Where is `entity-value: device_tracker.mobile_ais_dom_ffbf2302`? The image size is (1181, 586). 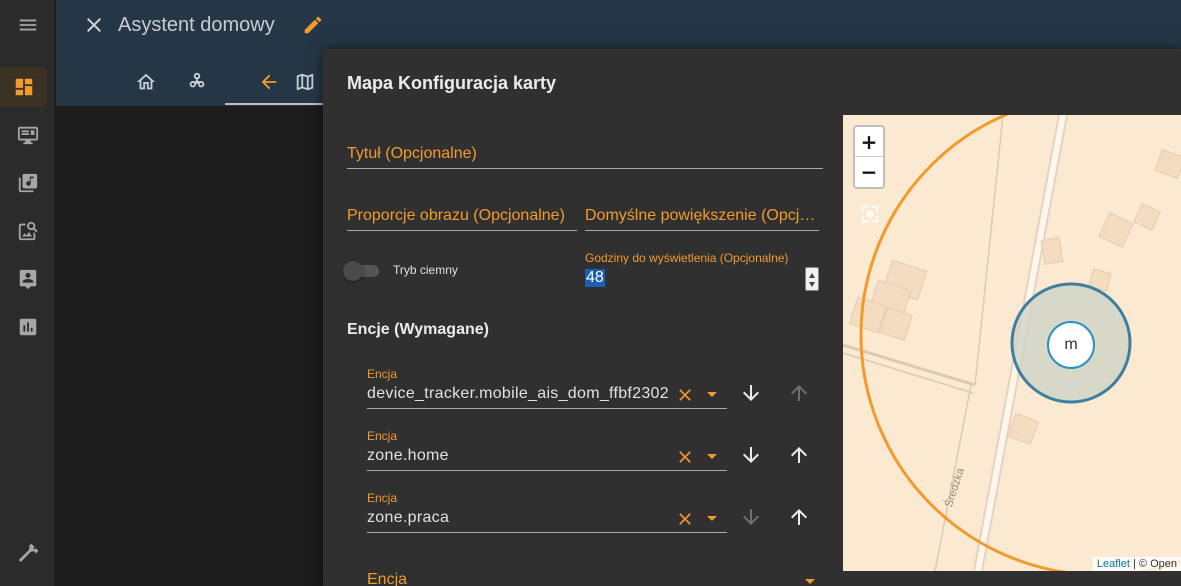 entity-value: device_tracker.mobile_ais_dom_ffbf2302 is located at coordinates (519, 394).